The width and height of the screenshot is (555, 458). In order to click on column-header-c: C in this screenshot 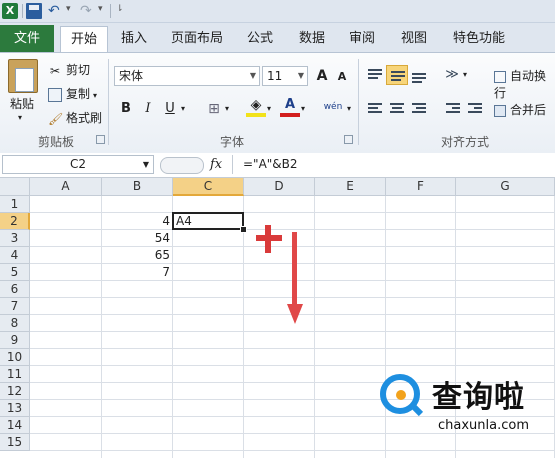, I will do `click(208, 187)`.